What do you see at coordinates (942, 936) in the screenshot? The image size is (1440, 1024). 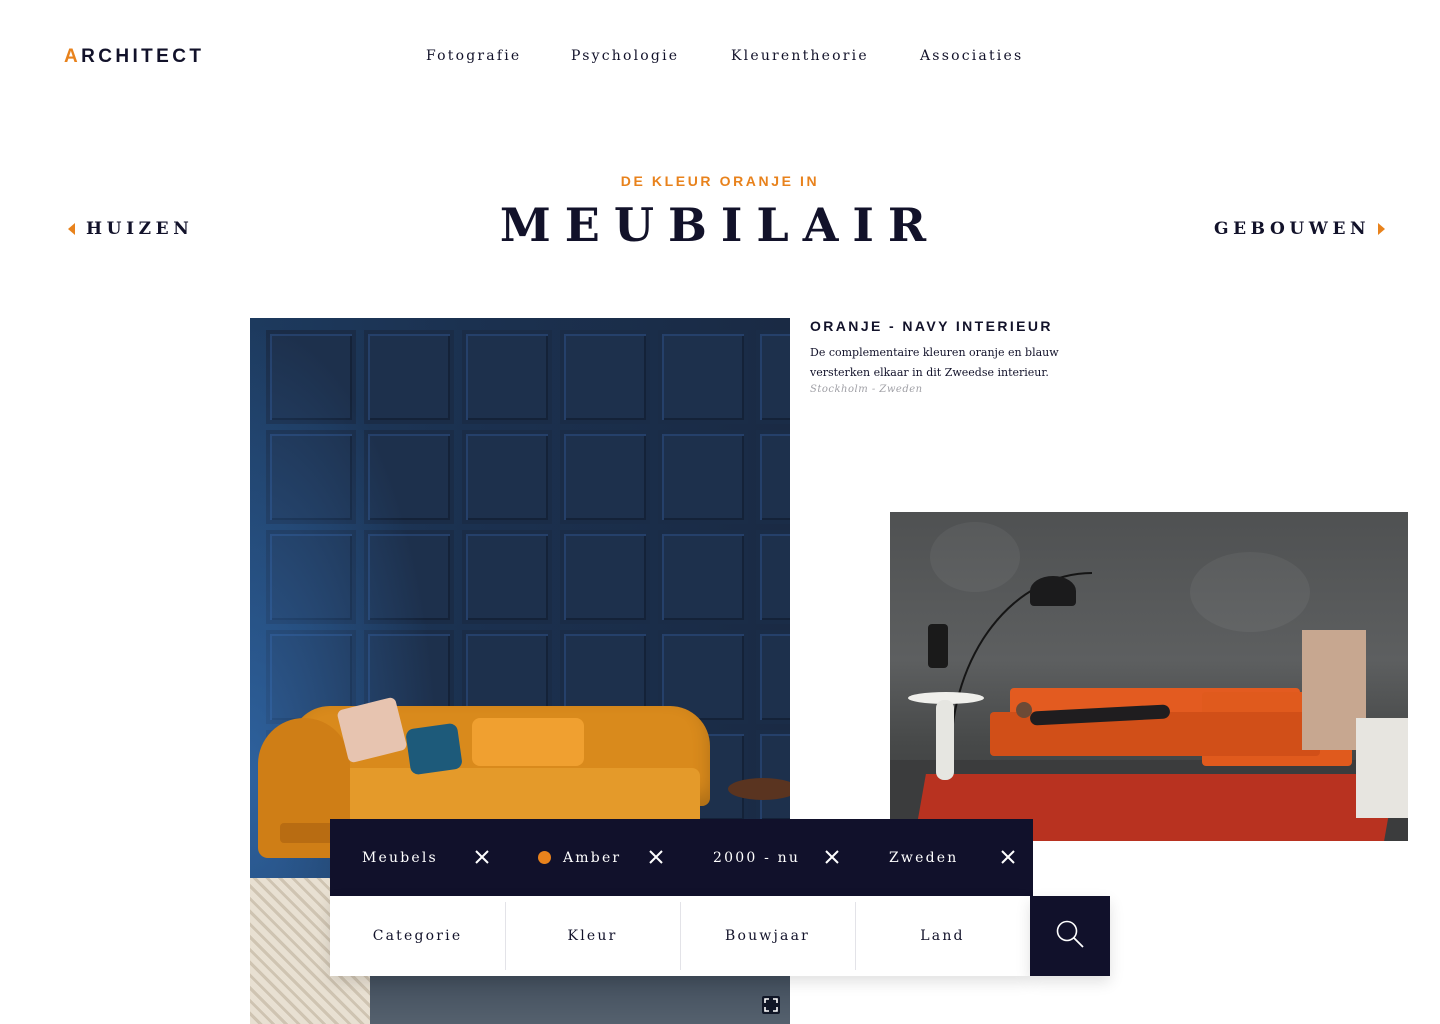 I see `country-select: Land` at bounding box center [942, 936].